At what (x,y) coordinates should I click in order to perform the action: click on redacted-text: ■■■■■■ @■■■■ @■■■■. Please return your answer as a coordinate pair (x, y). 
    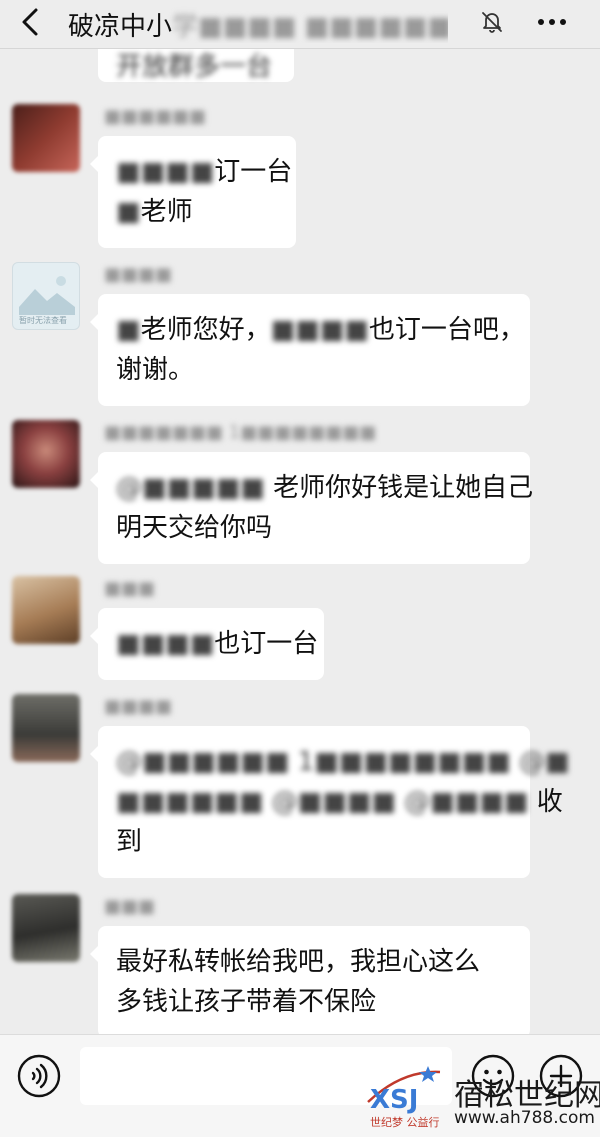
    Looking at the image, I should click on (322, 802).